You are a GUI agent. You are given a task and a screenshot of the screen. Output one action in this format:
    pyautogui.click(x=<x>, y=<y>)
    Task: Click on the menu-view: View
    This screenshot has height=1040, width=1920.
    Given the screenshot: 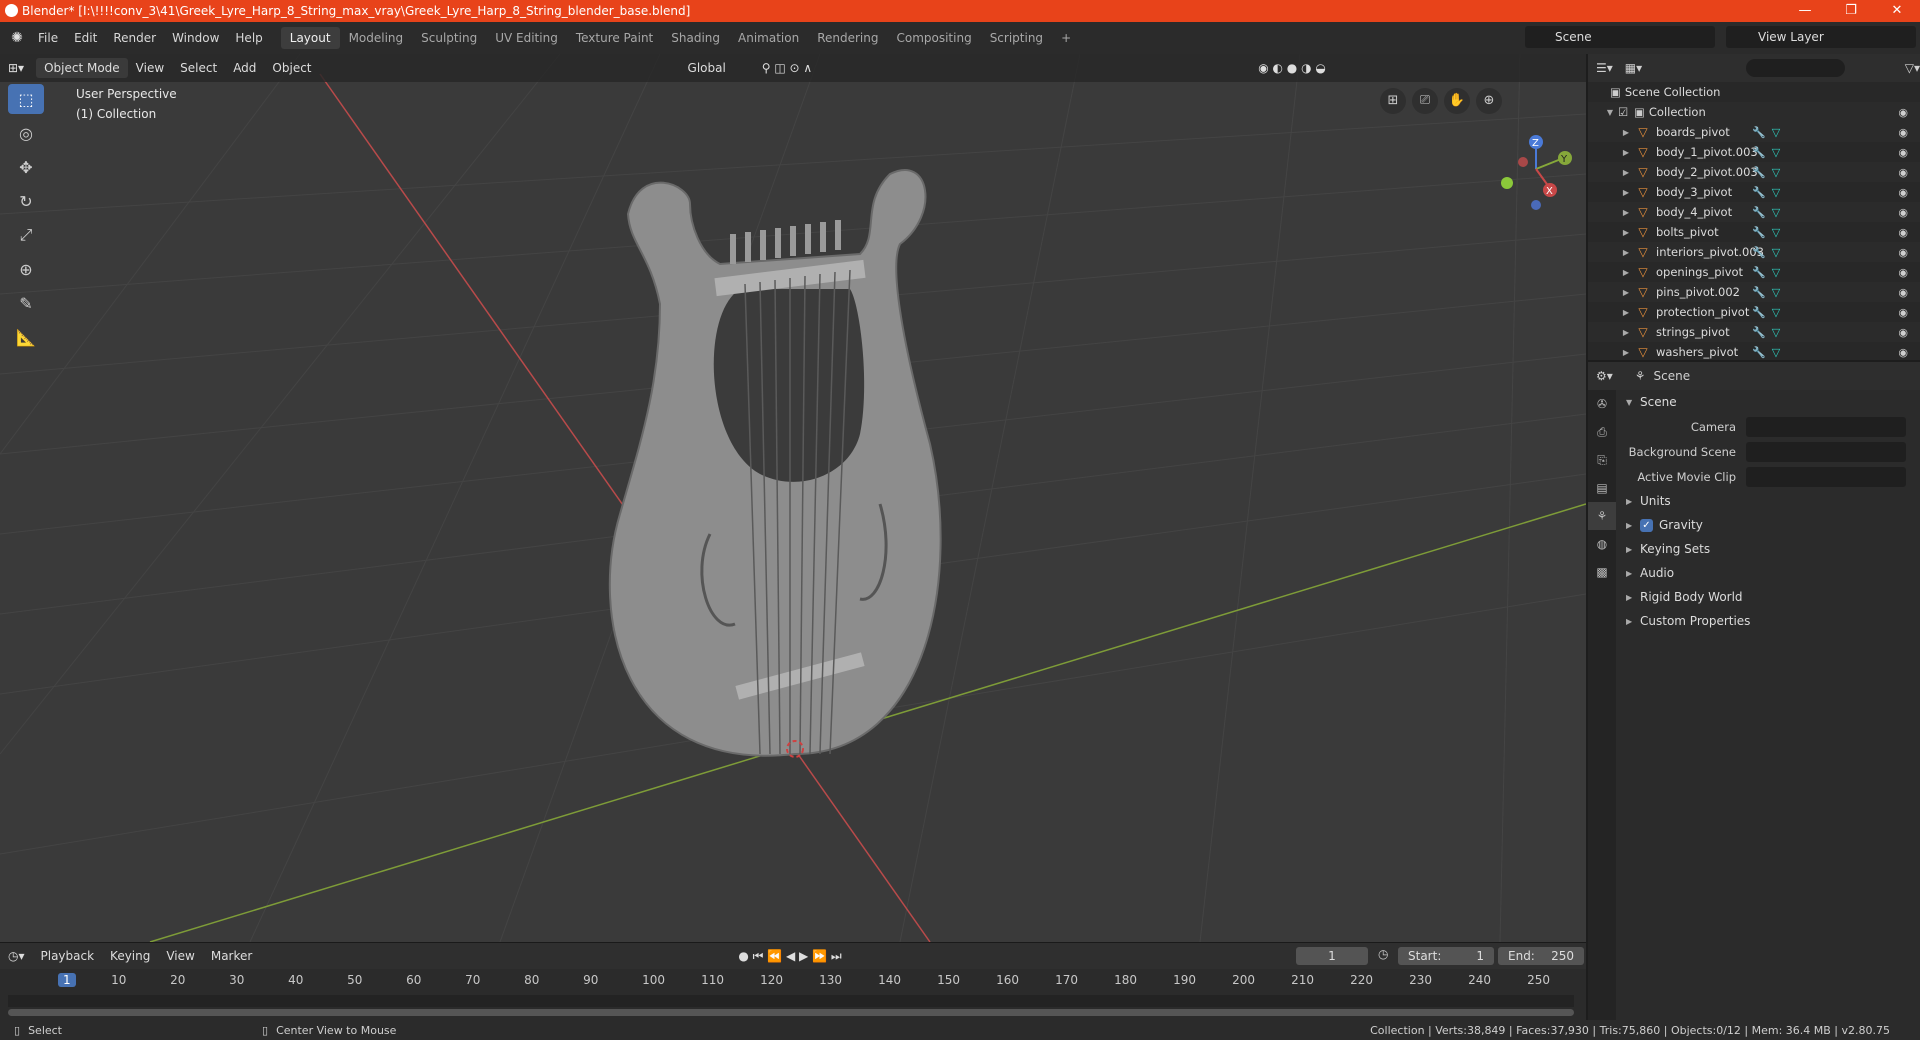 What is the action you would take?
    pyautogui.click(x=150, y=68)
    